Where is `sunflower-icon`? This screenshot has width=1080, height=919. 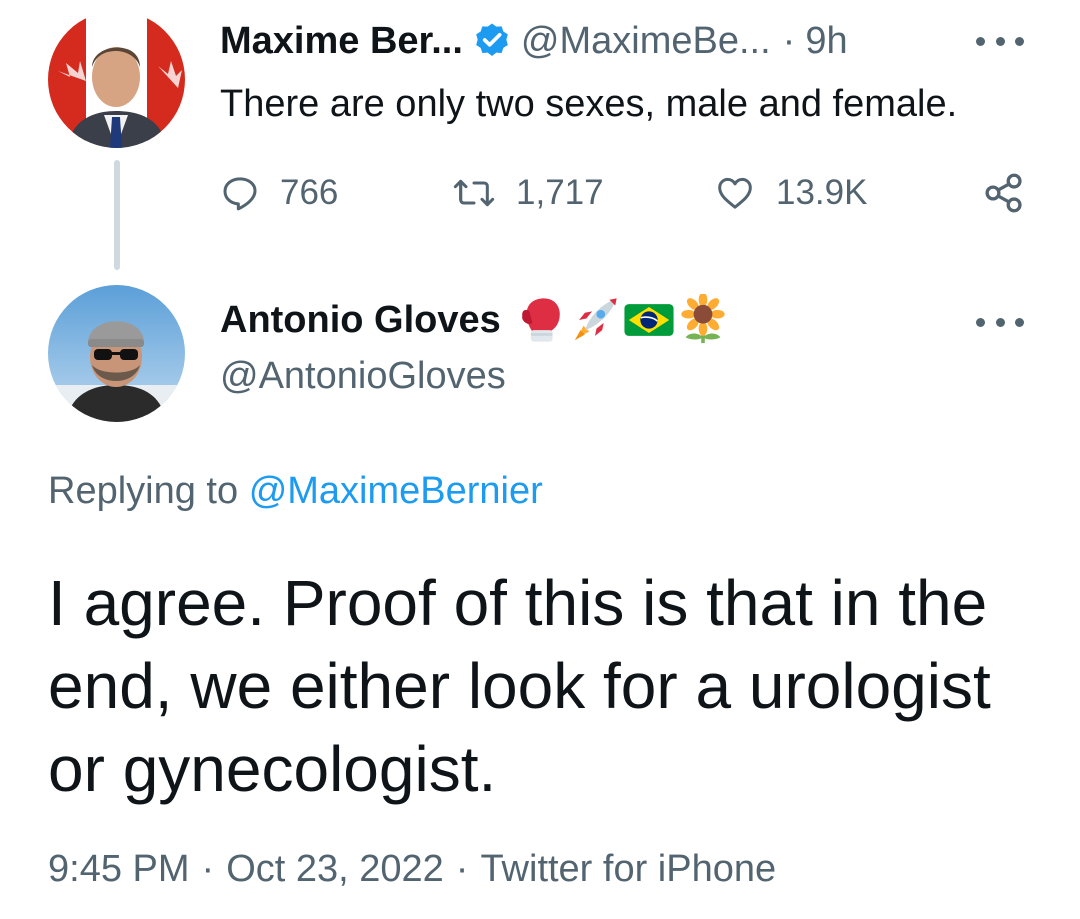
sunflower-icon is located at coordinates (703, 319).